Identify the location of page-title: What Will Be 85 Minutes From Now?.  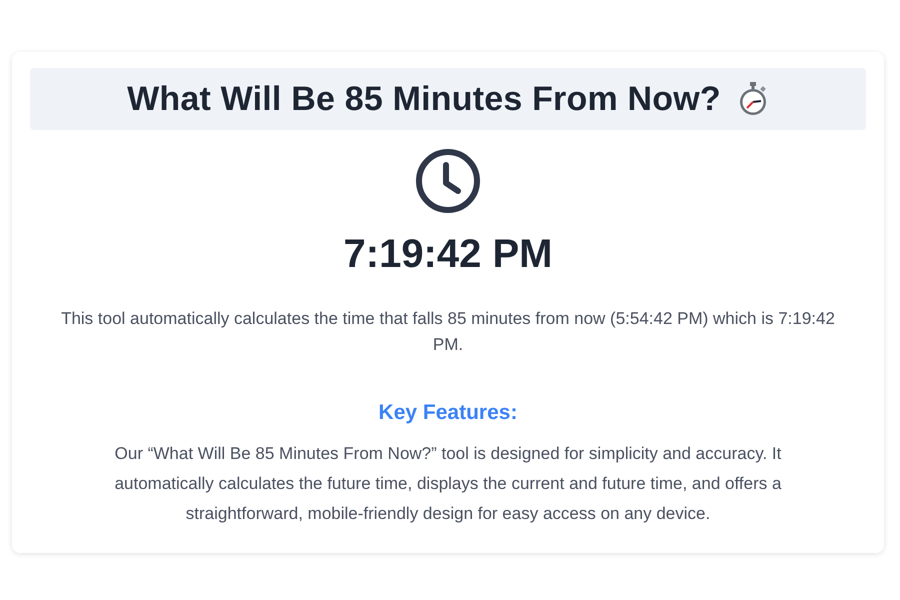
(424, 99).